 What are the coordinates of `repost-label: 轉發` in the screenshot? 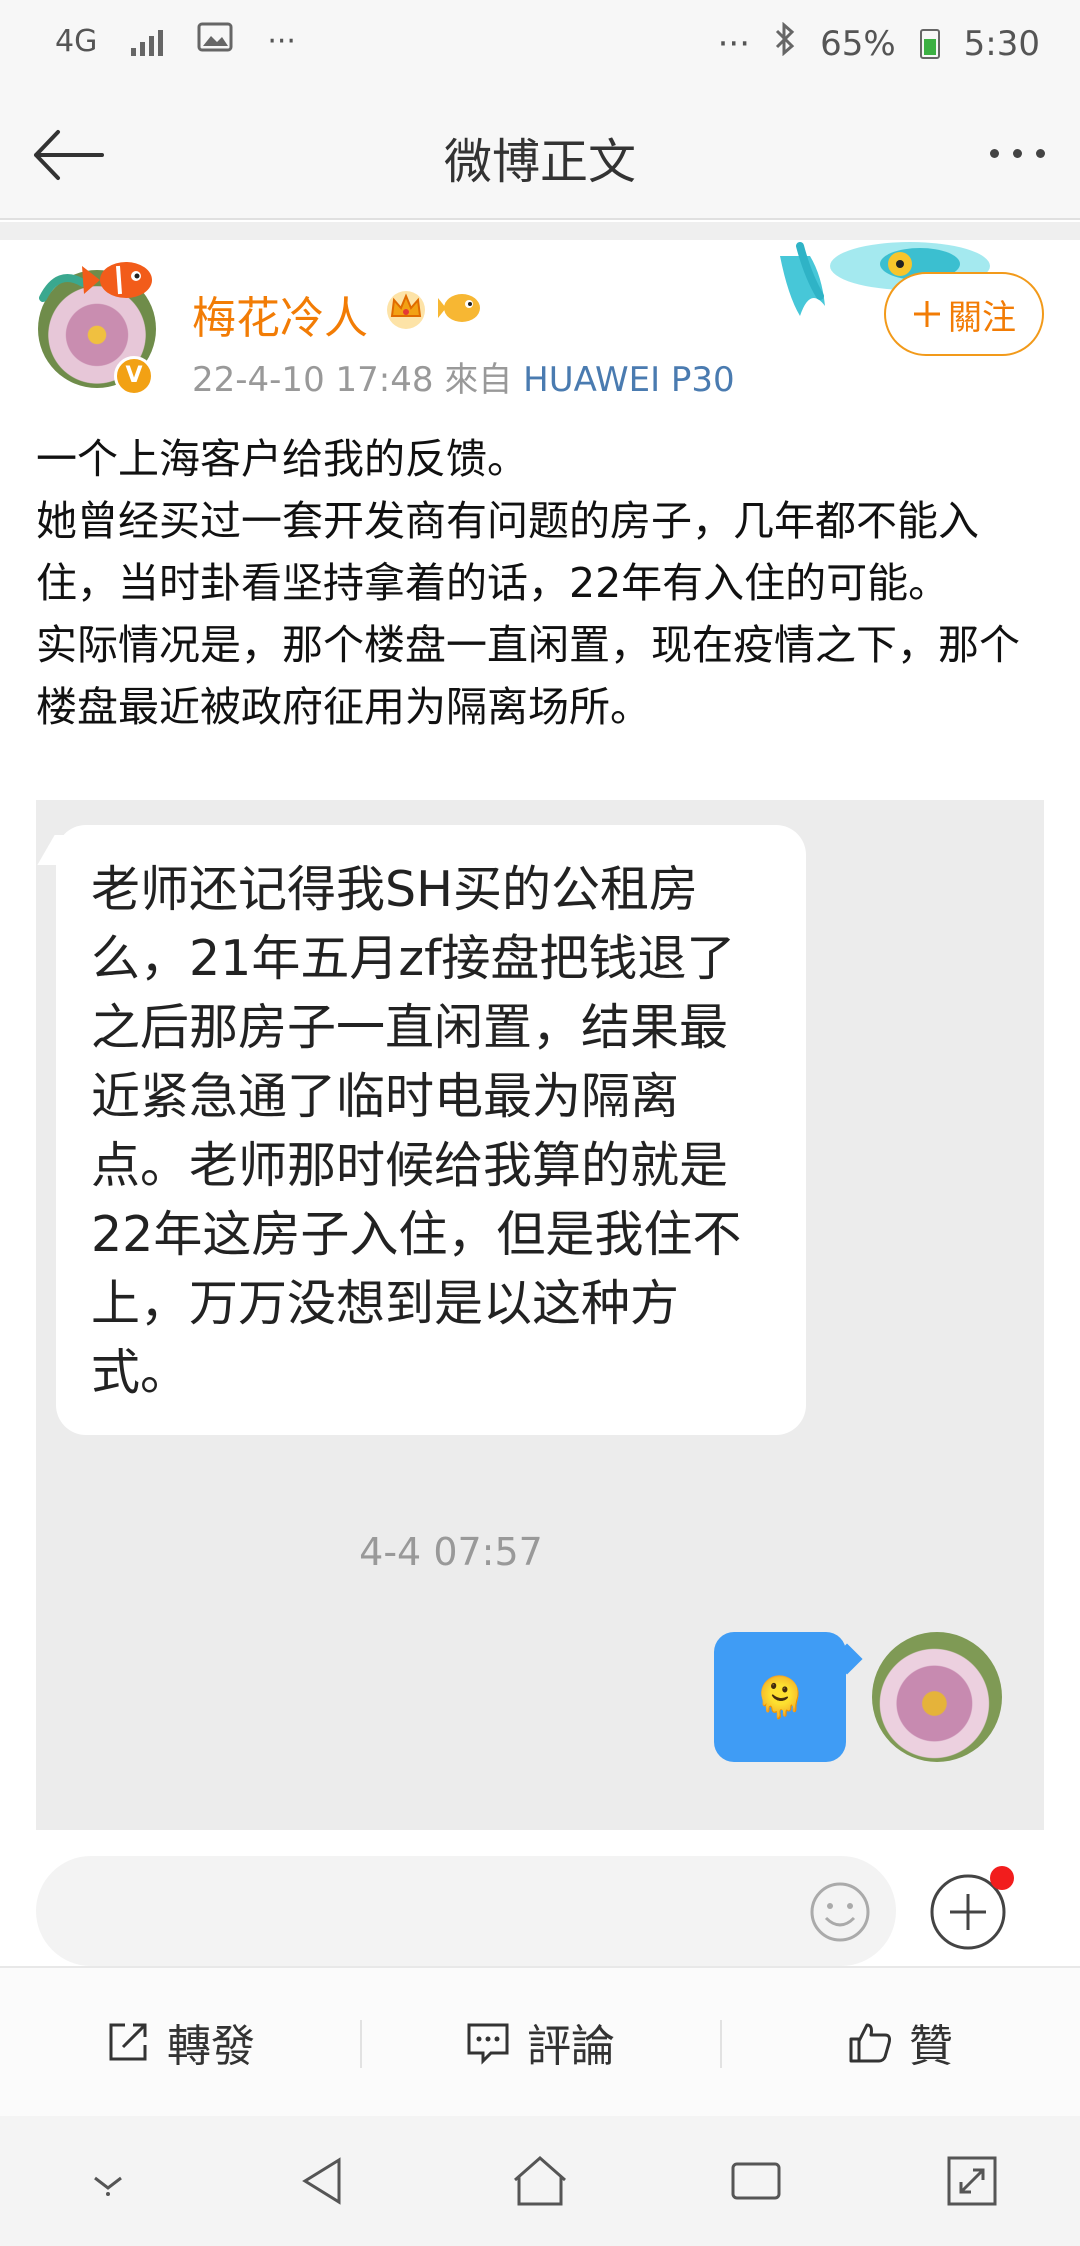 It's located at (211, 2046).